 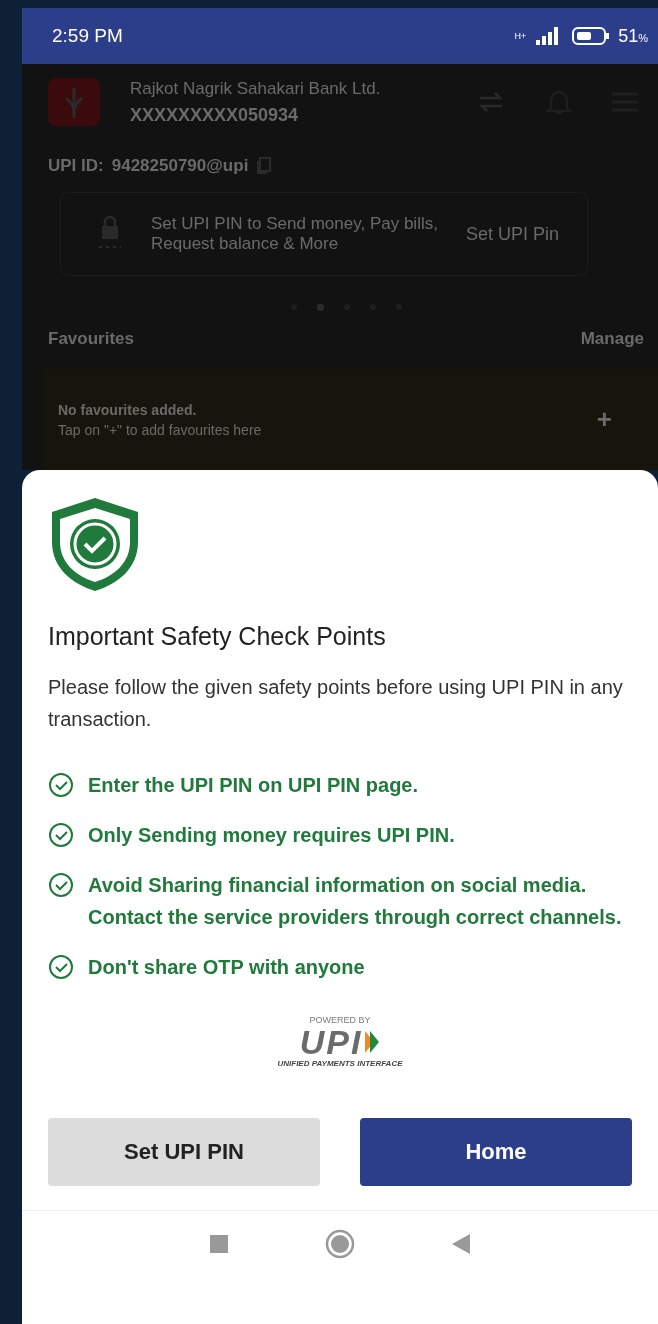 I want to click on favourites-title: Favourites, so click(x=91, y=339).